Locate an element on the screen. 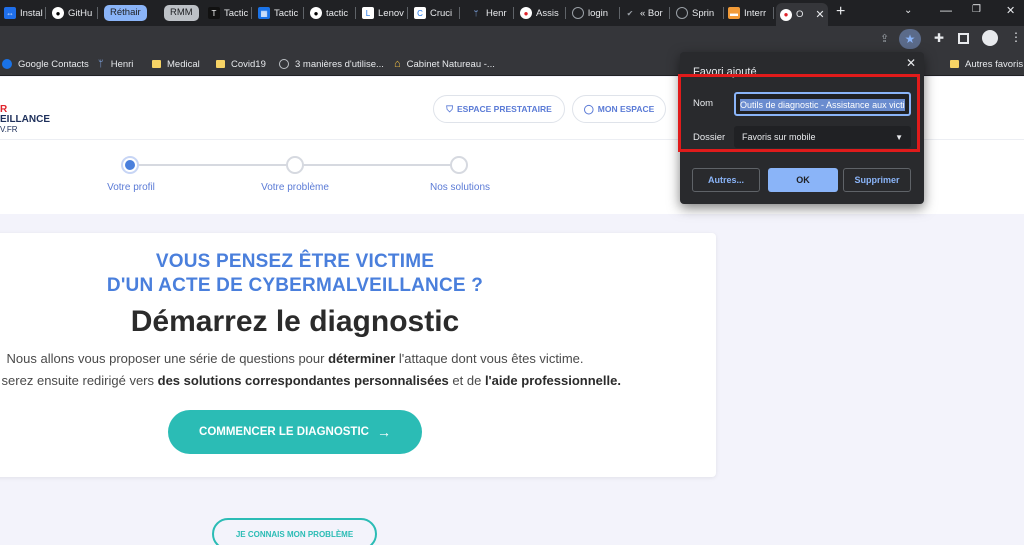 Image resolution: width=1024 pixels, height=545 pixels. tab-search-chevron-icon: ⌄ is located at coordinates (908, 10).